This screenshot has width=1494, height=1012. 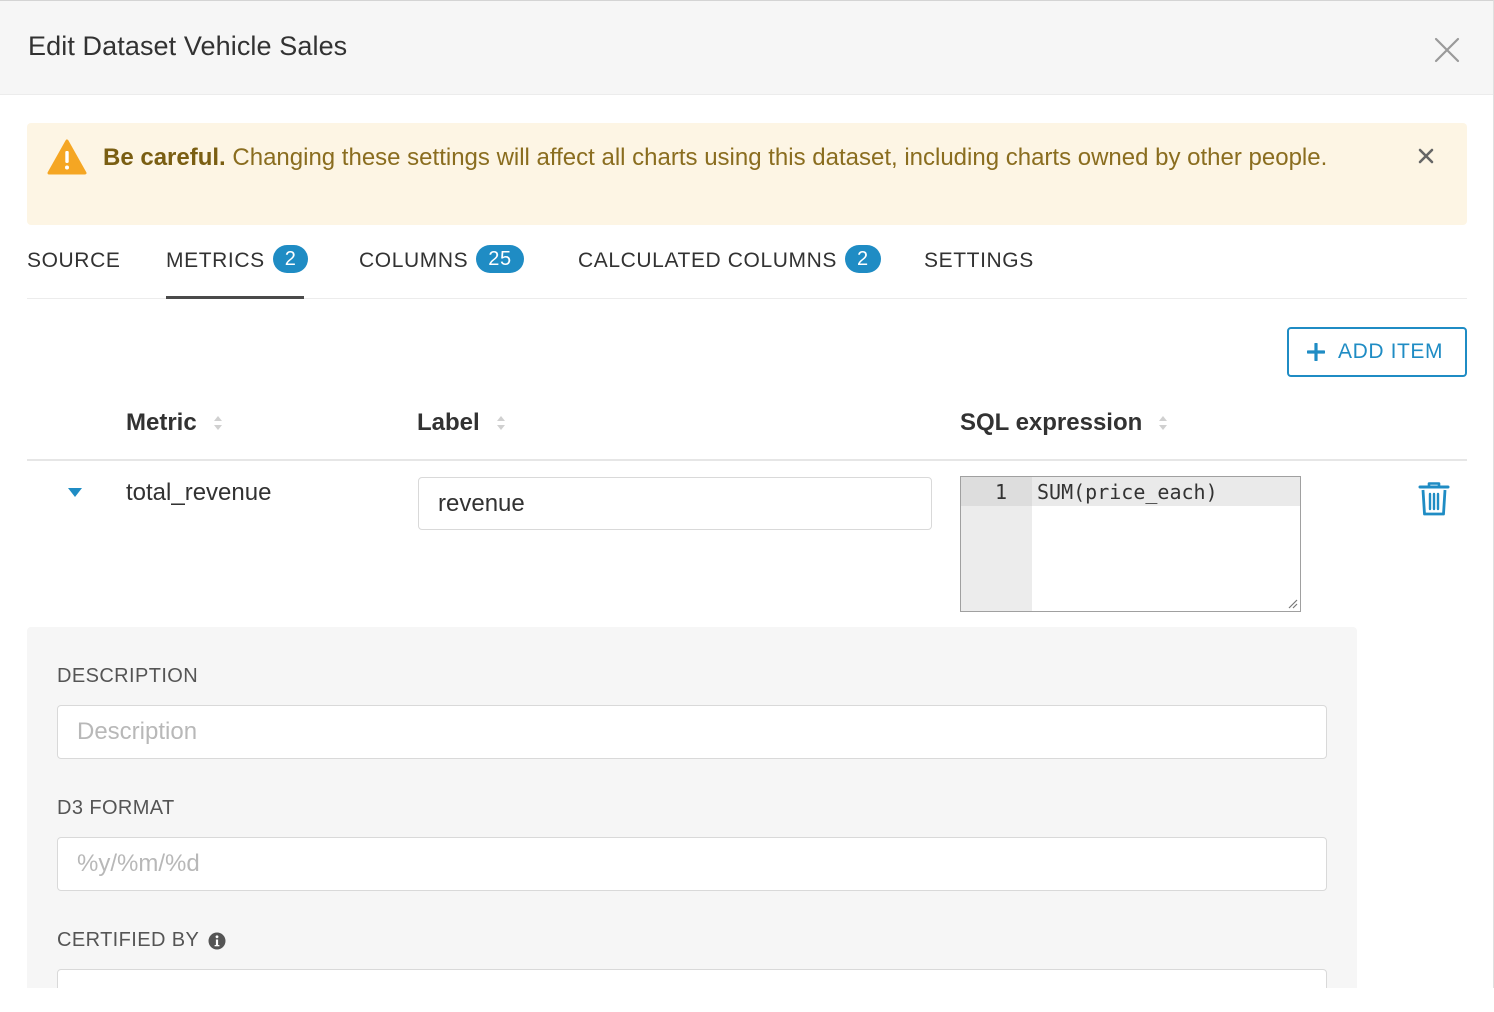 I want to click on sql-code: SUM(price_each), so click(x=1127, y=492).